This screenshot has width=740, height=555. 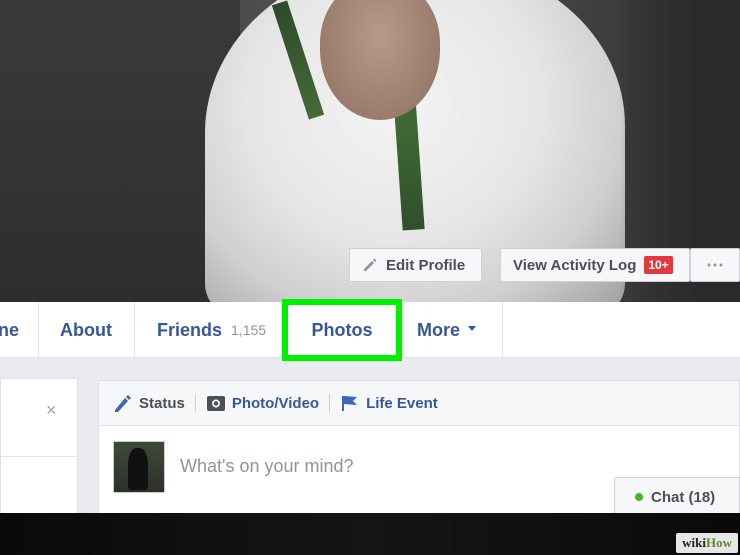 I want to click on card-divider, so click(x=40, y=456).